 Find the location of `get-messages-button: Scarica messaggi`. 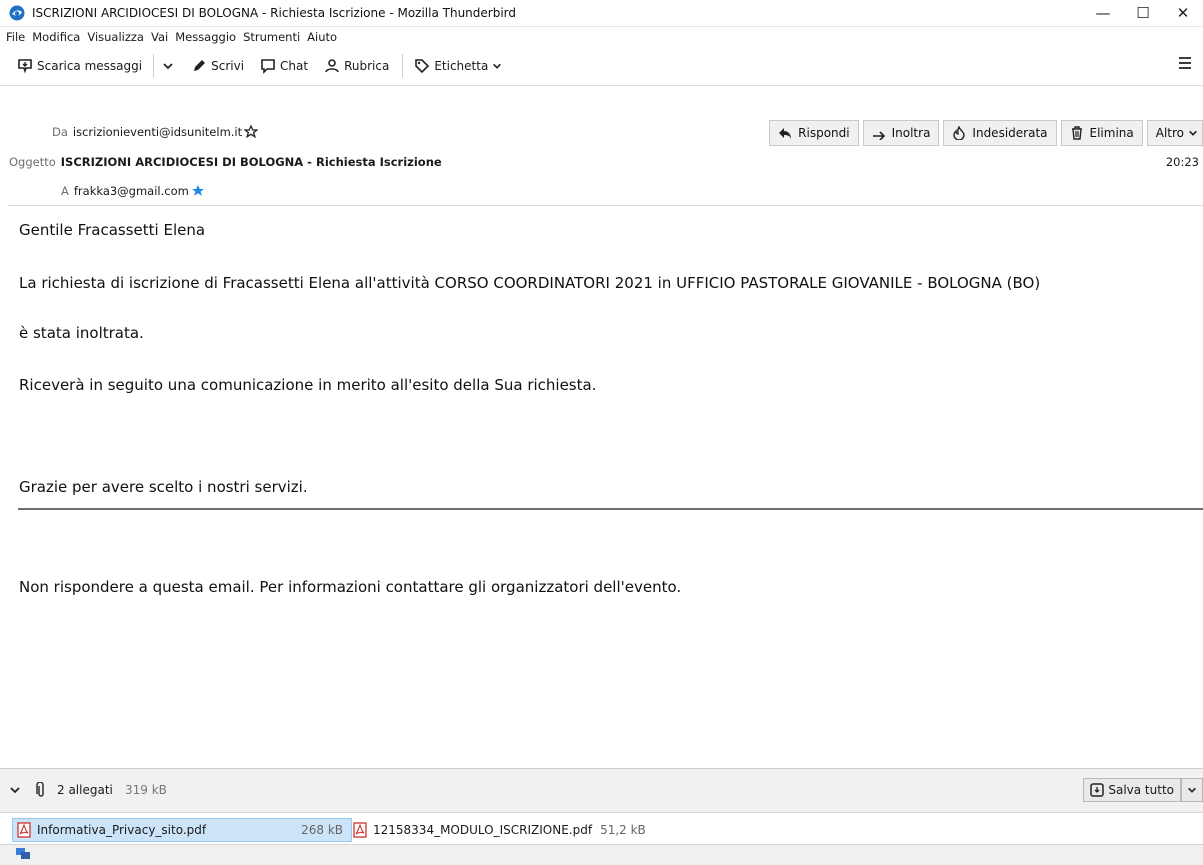

get-messages-button: Scarica messaggi is located at coordinates (79, 66).